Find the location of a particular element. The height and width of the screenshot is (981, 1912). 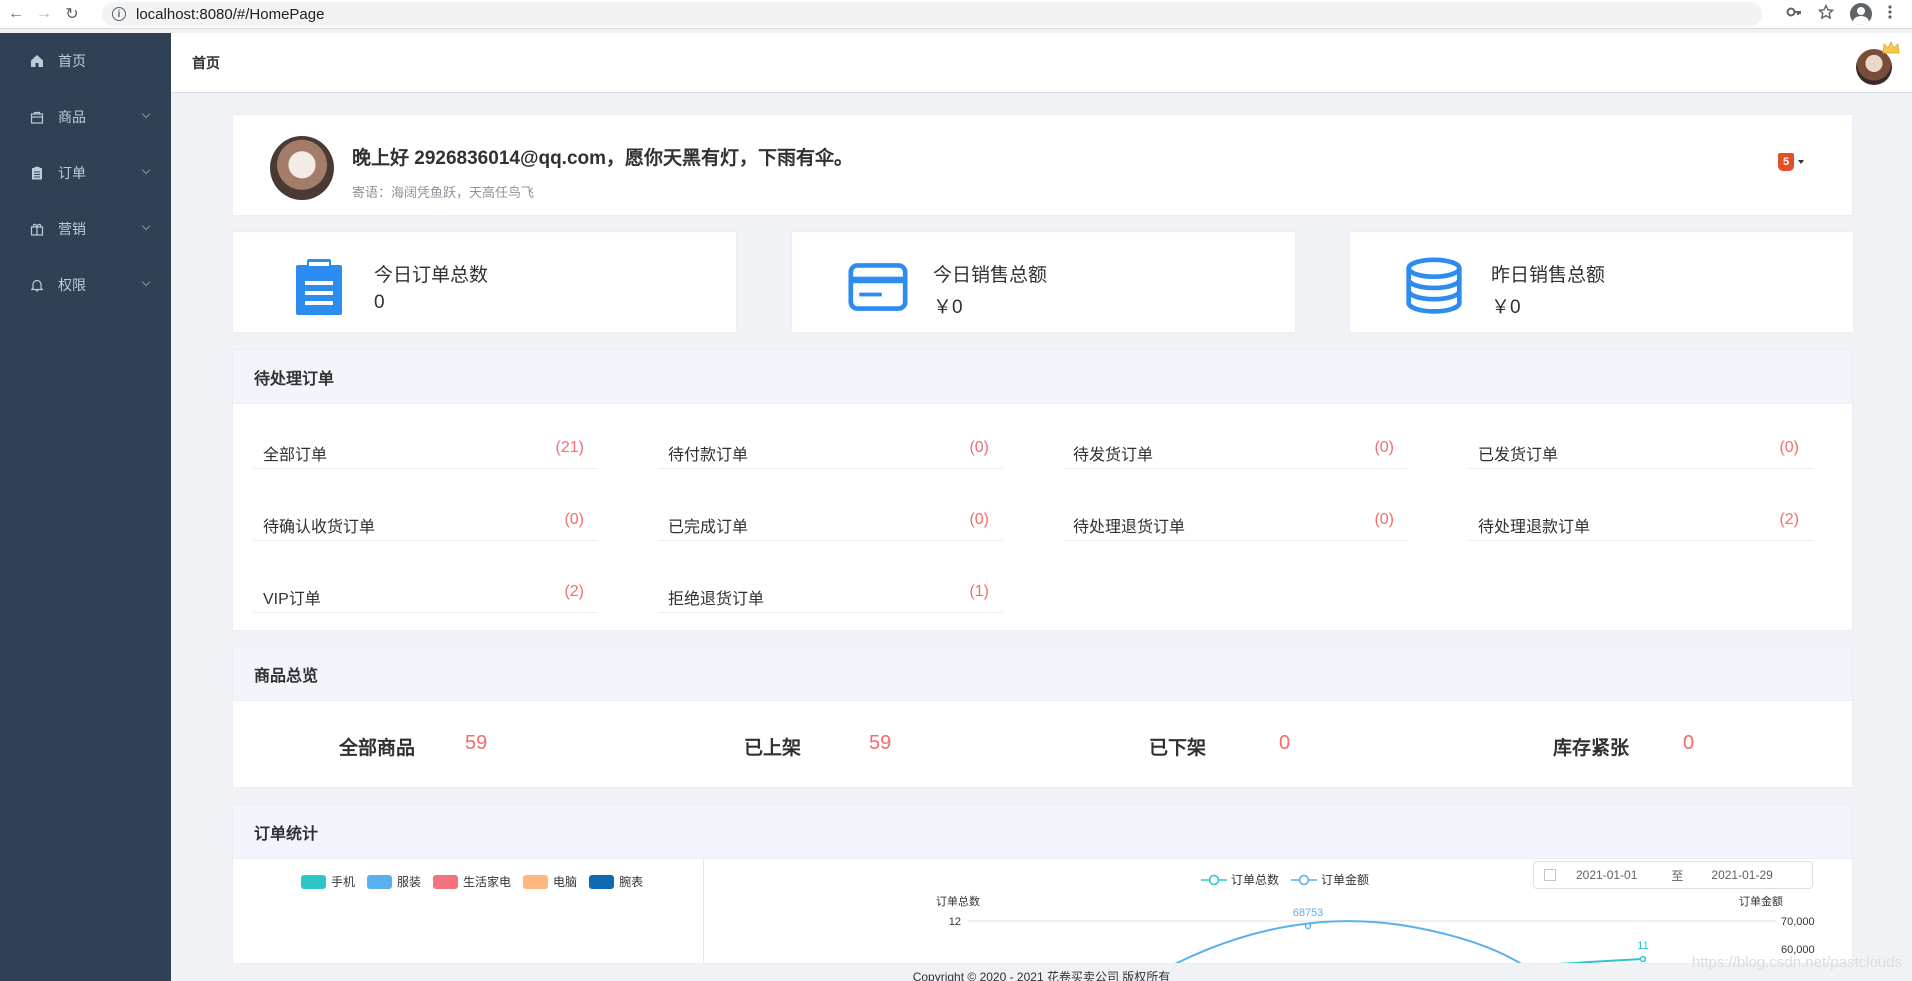

sidebar-item-orders: 订单 is located at coordinates (85, 173).